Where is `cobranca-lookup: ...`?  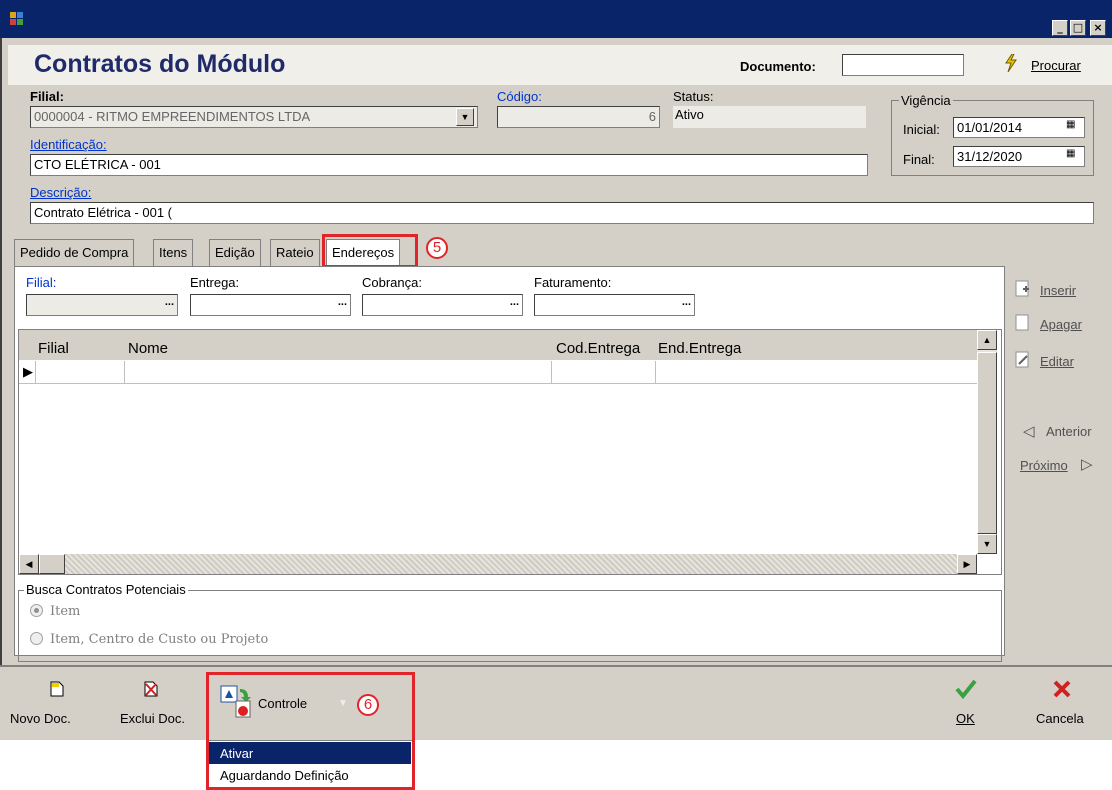
cobranca-lookup: ... is located at coordinates (442, 305).